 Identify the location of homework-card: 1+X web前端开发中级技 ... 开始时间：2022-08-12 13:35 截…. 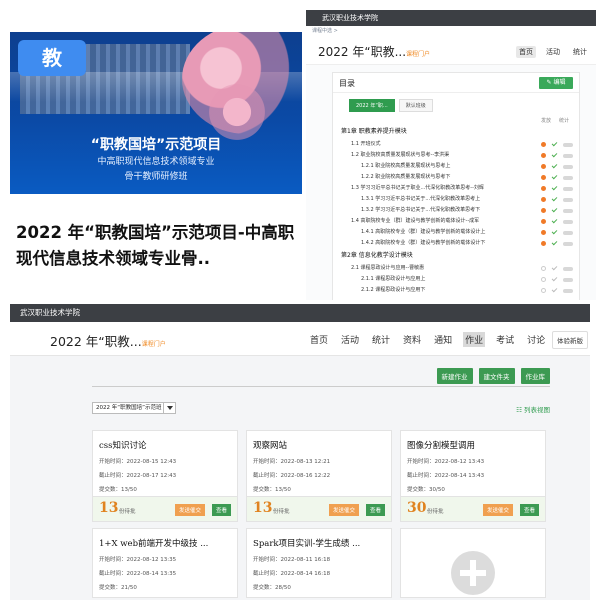
(165, 563).